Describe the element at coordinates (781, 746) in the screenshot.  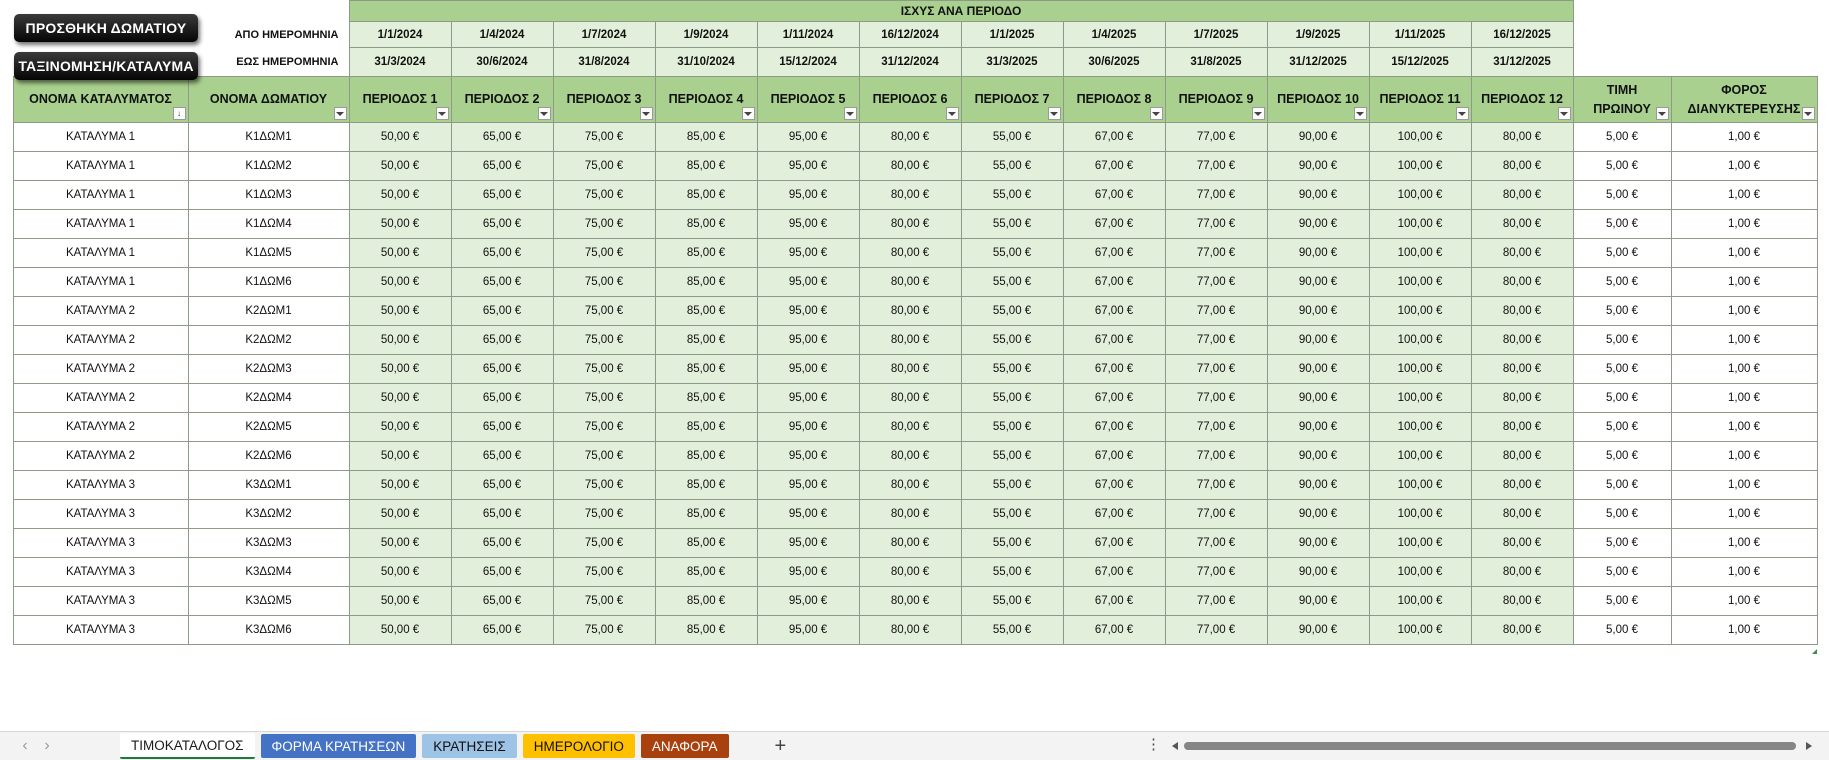
I see `plus-icon: +` at that location.